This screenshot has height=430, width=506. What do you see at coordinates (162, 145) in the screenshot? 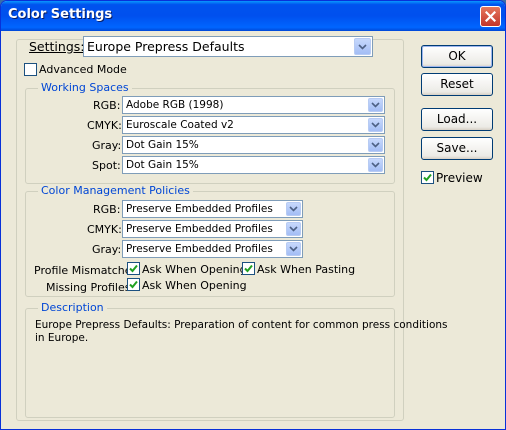
I see `ws-gray-value: Dot Gain 15%` at bounding box center [162, 145].